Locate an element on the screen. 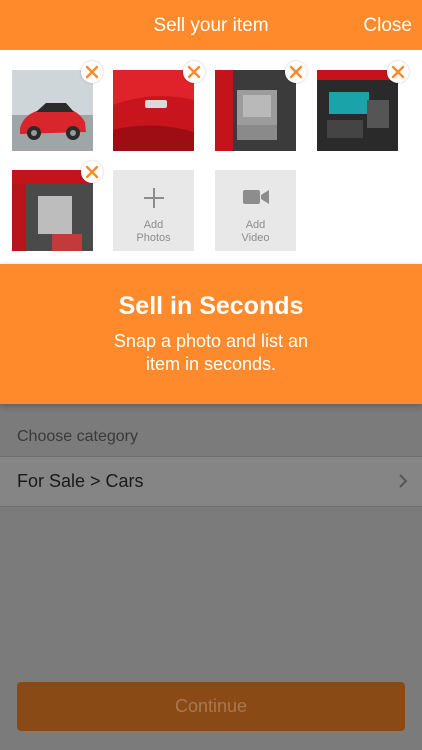 This screenshot has height=750, width=422. photo-thumbnail-badge is located at coordinates (153, 110).